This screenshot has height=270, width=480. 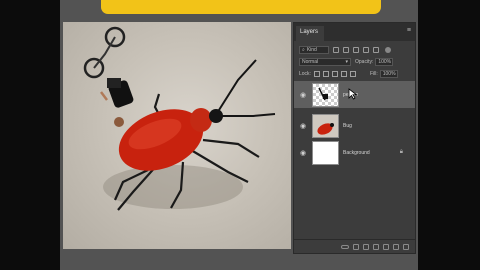 What do you see at coordinates (366, 49) in the screenshot?
I see `shape-filter-icon` at bounding box center [366, 49].